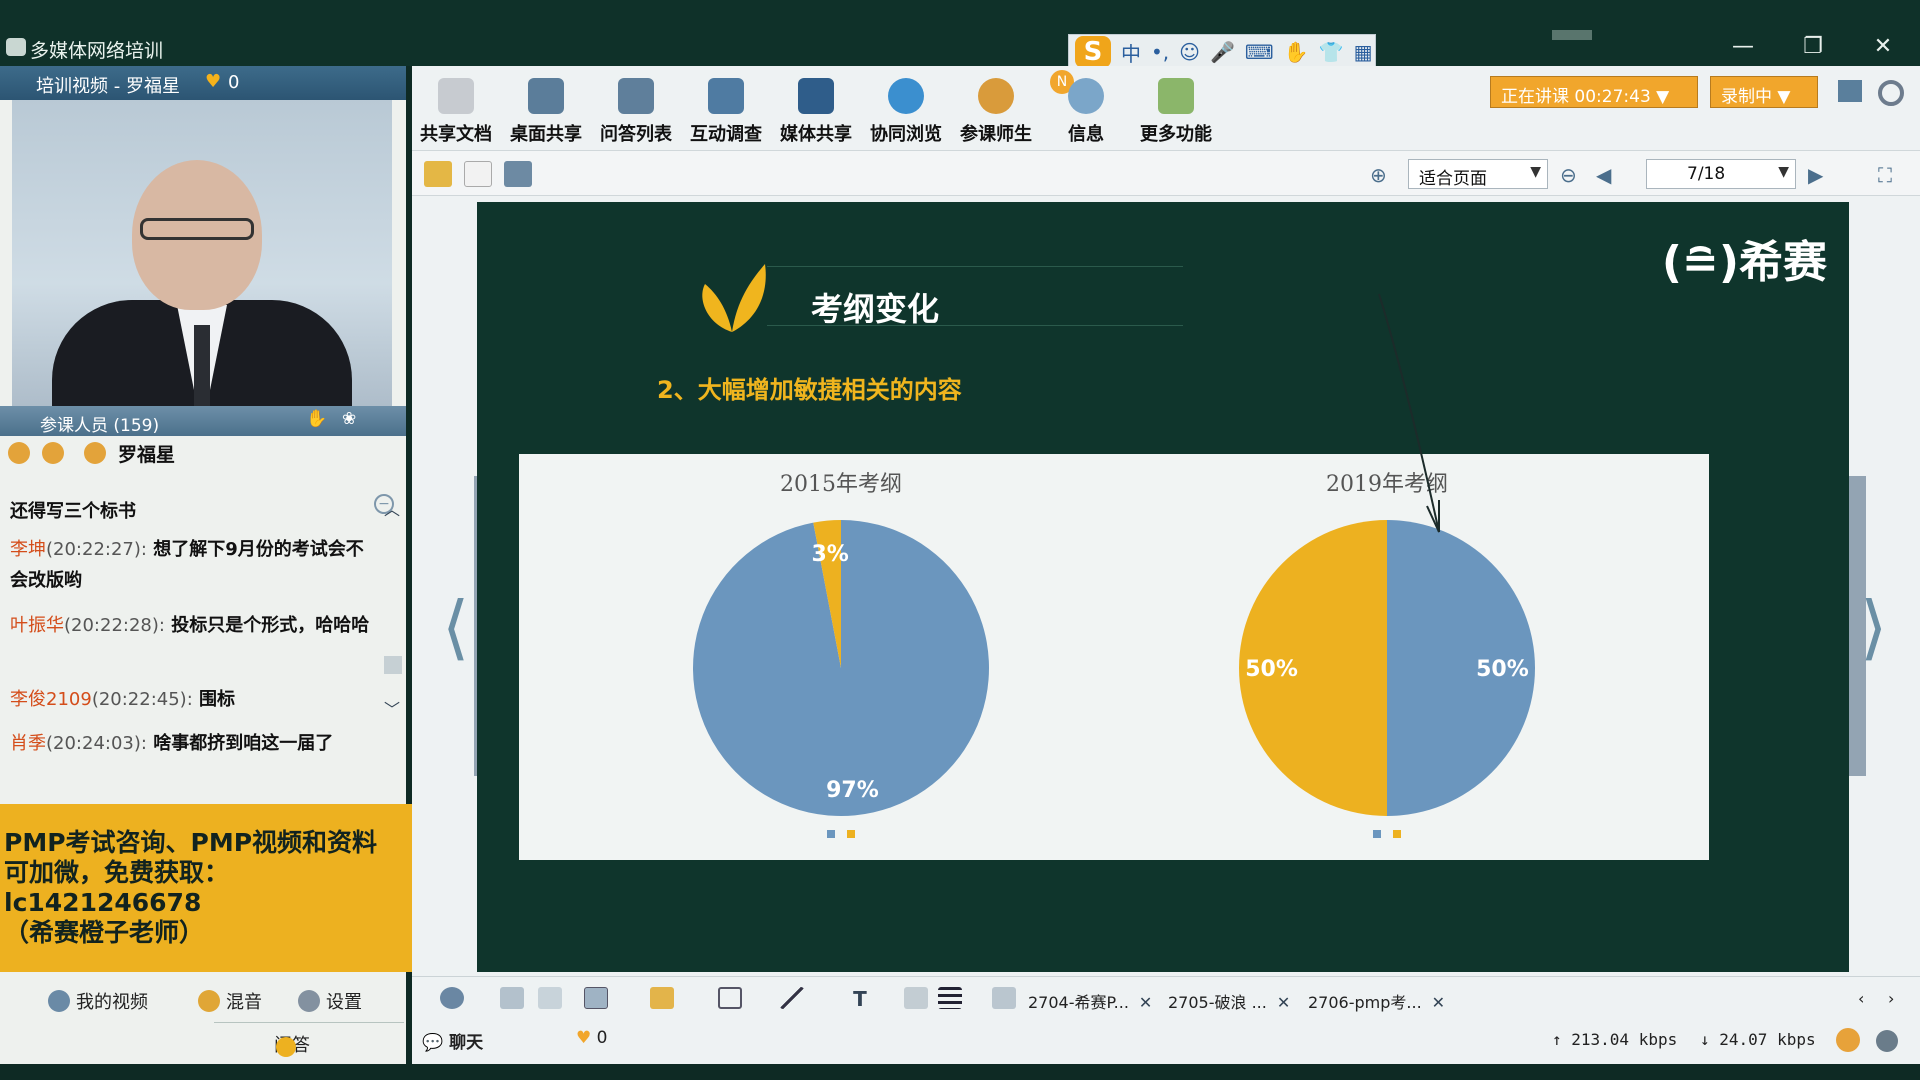  I want to click on document-icon, so click(456, 96).